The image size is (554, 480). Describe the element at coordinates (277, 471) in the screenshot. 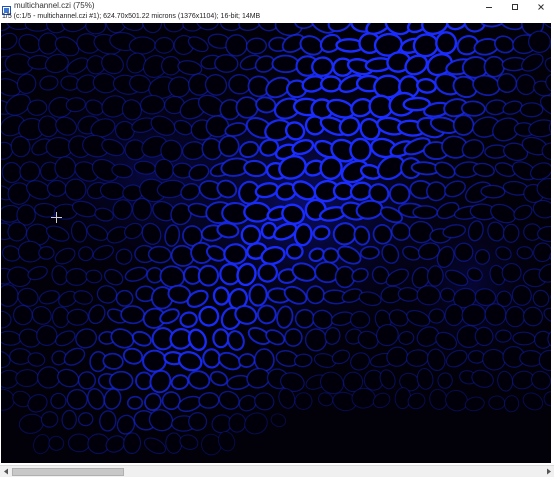

I see `horizontal-scrollbar` at that location.